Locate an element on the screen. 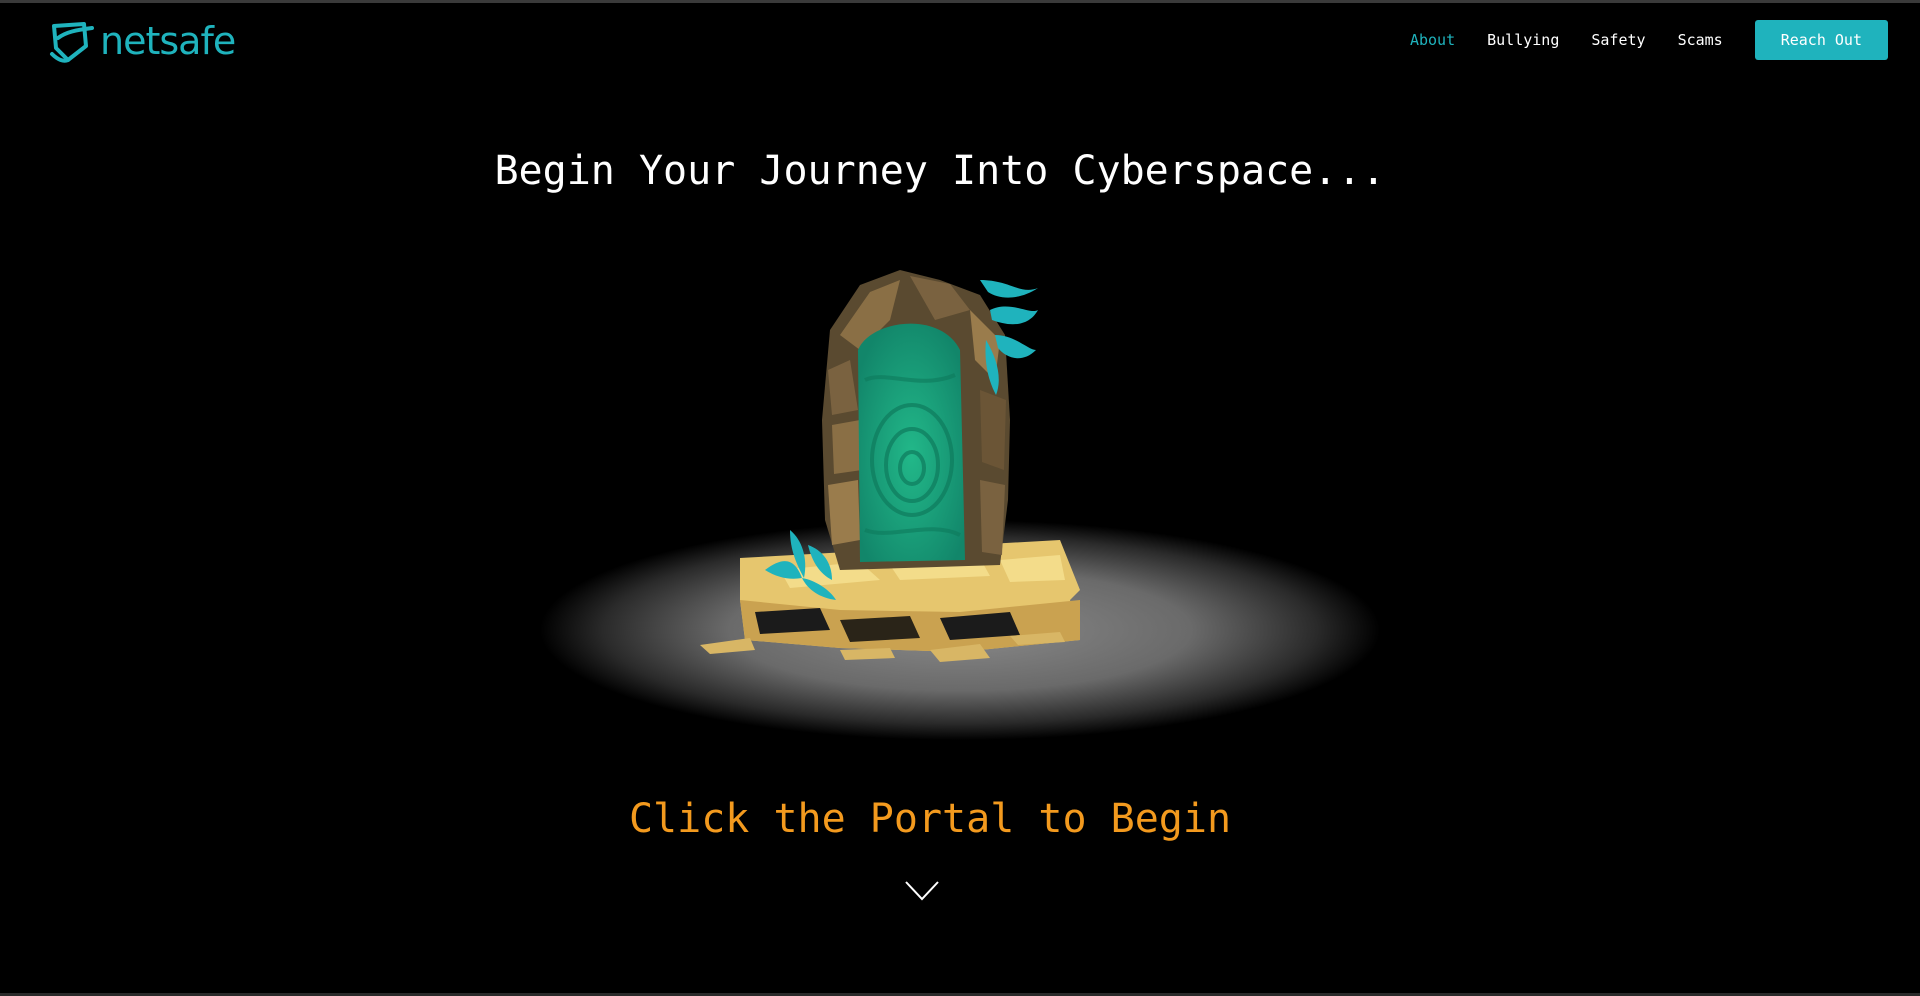 This screenshot has width=1920, height=996. nav-link-safety: Safety is located at coordinates (1618, 40).